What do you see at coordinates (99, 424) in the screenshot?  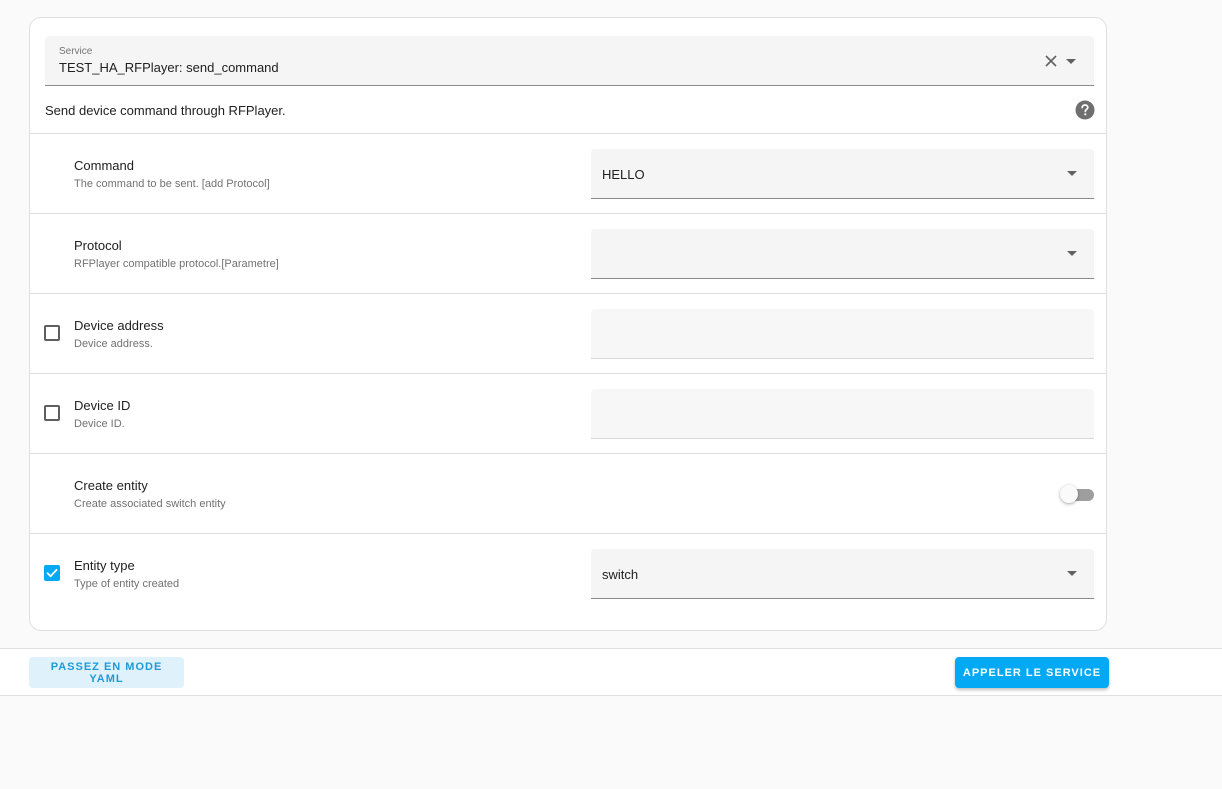 I see `field-description: Device ID.` at bounding box center [99, 424].